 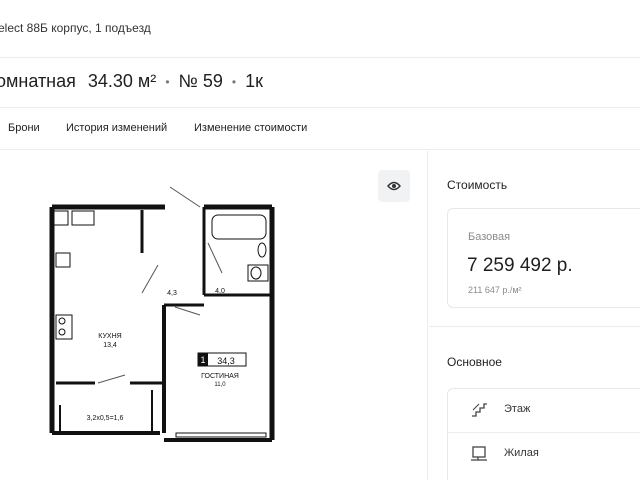 What do you see at coordinates (172, 293) in the screenshot?
I see `hall-area: 4,3` at bounding box center [172, 293].